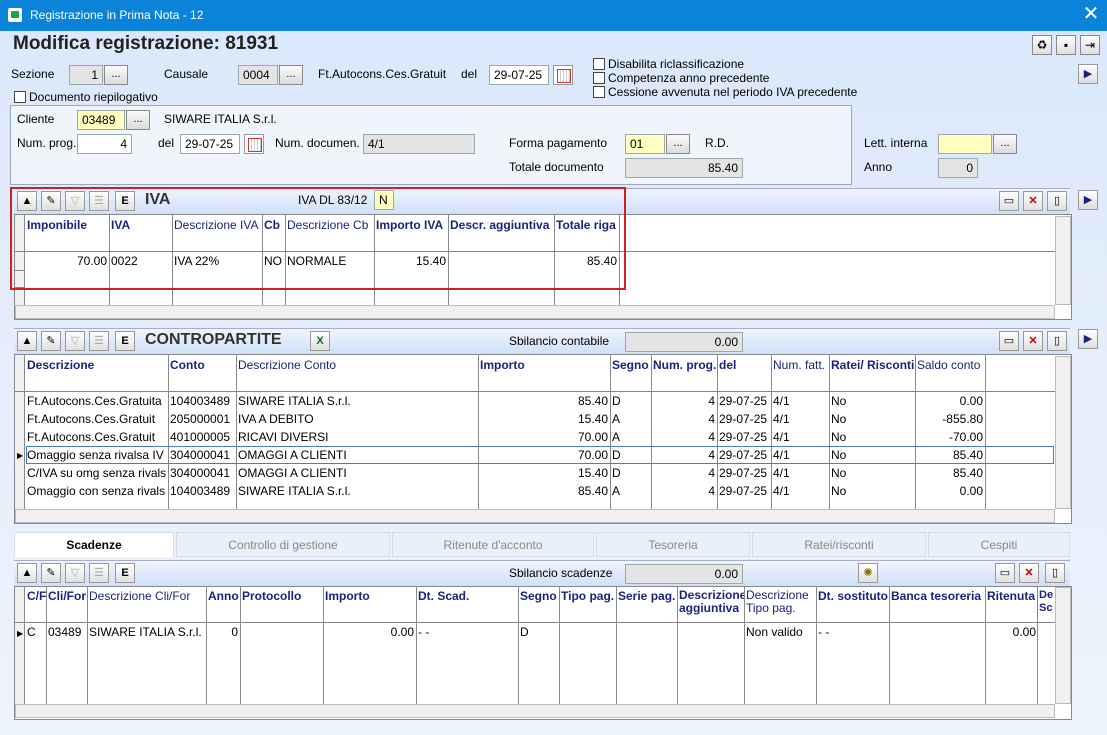  What do you see at coordinates (67, 596) in the screenshot?
I see `sc-header-clifor: Cli/For` at bounding box center [67, 596].